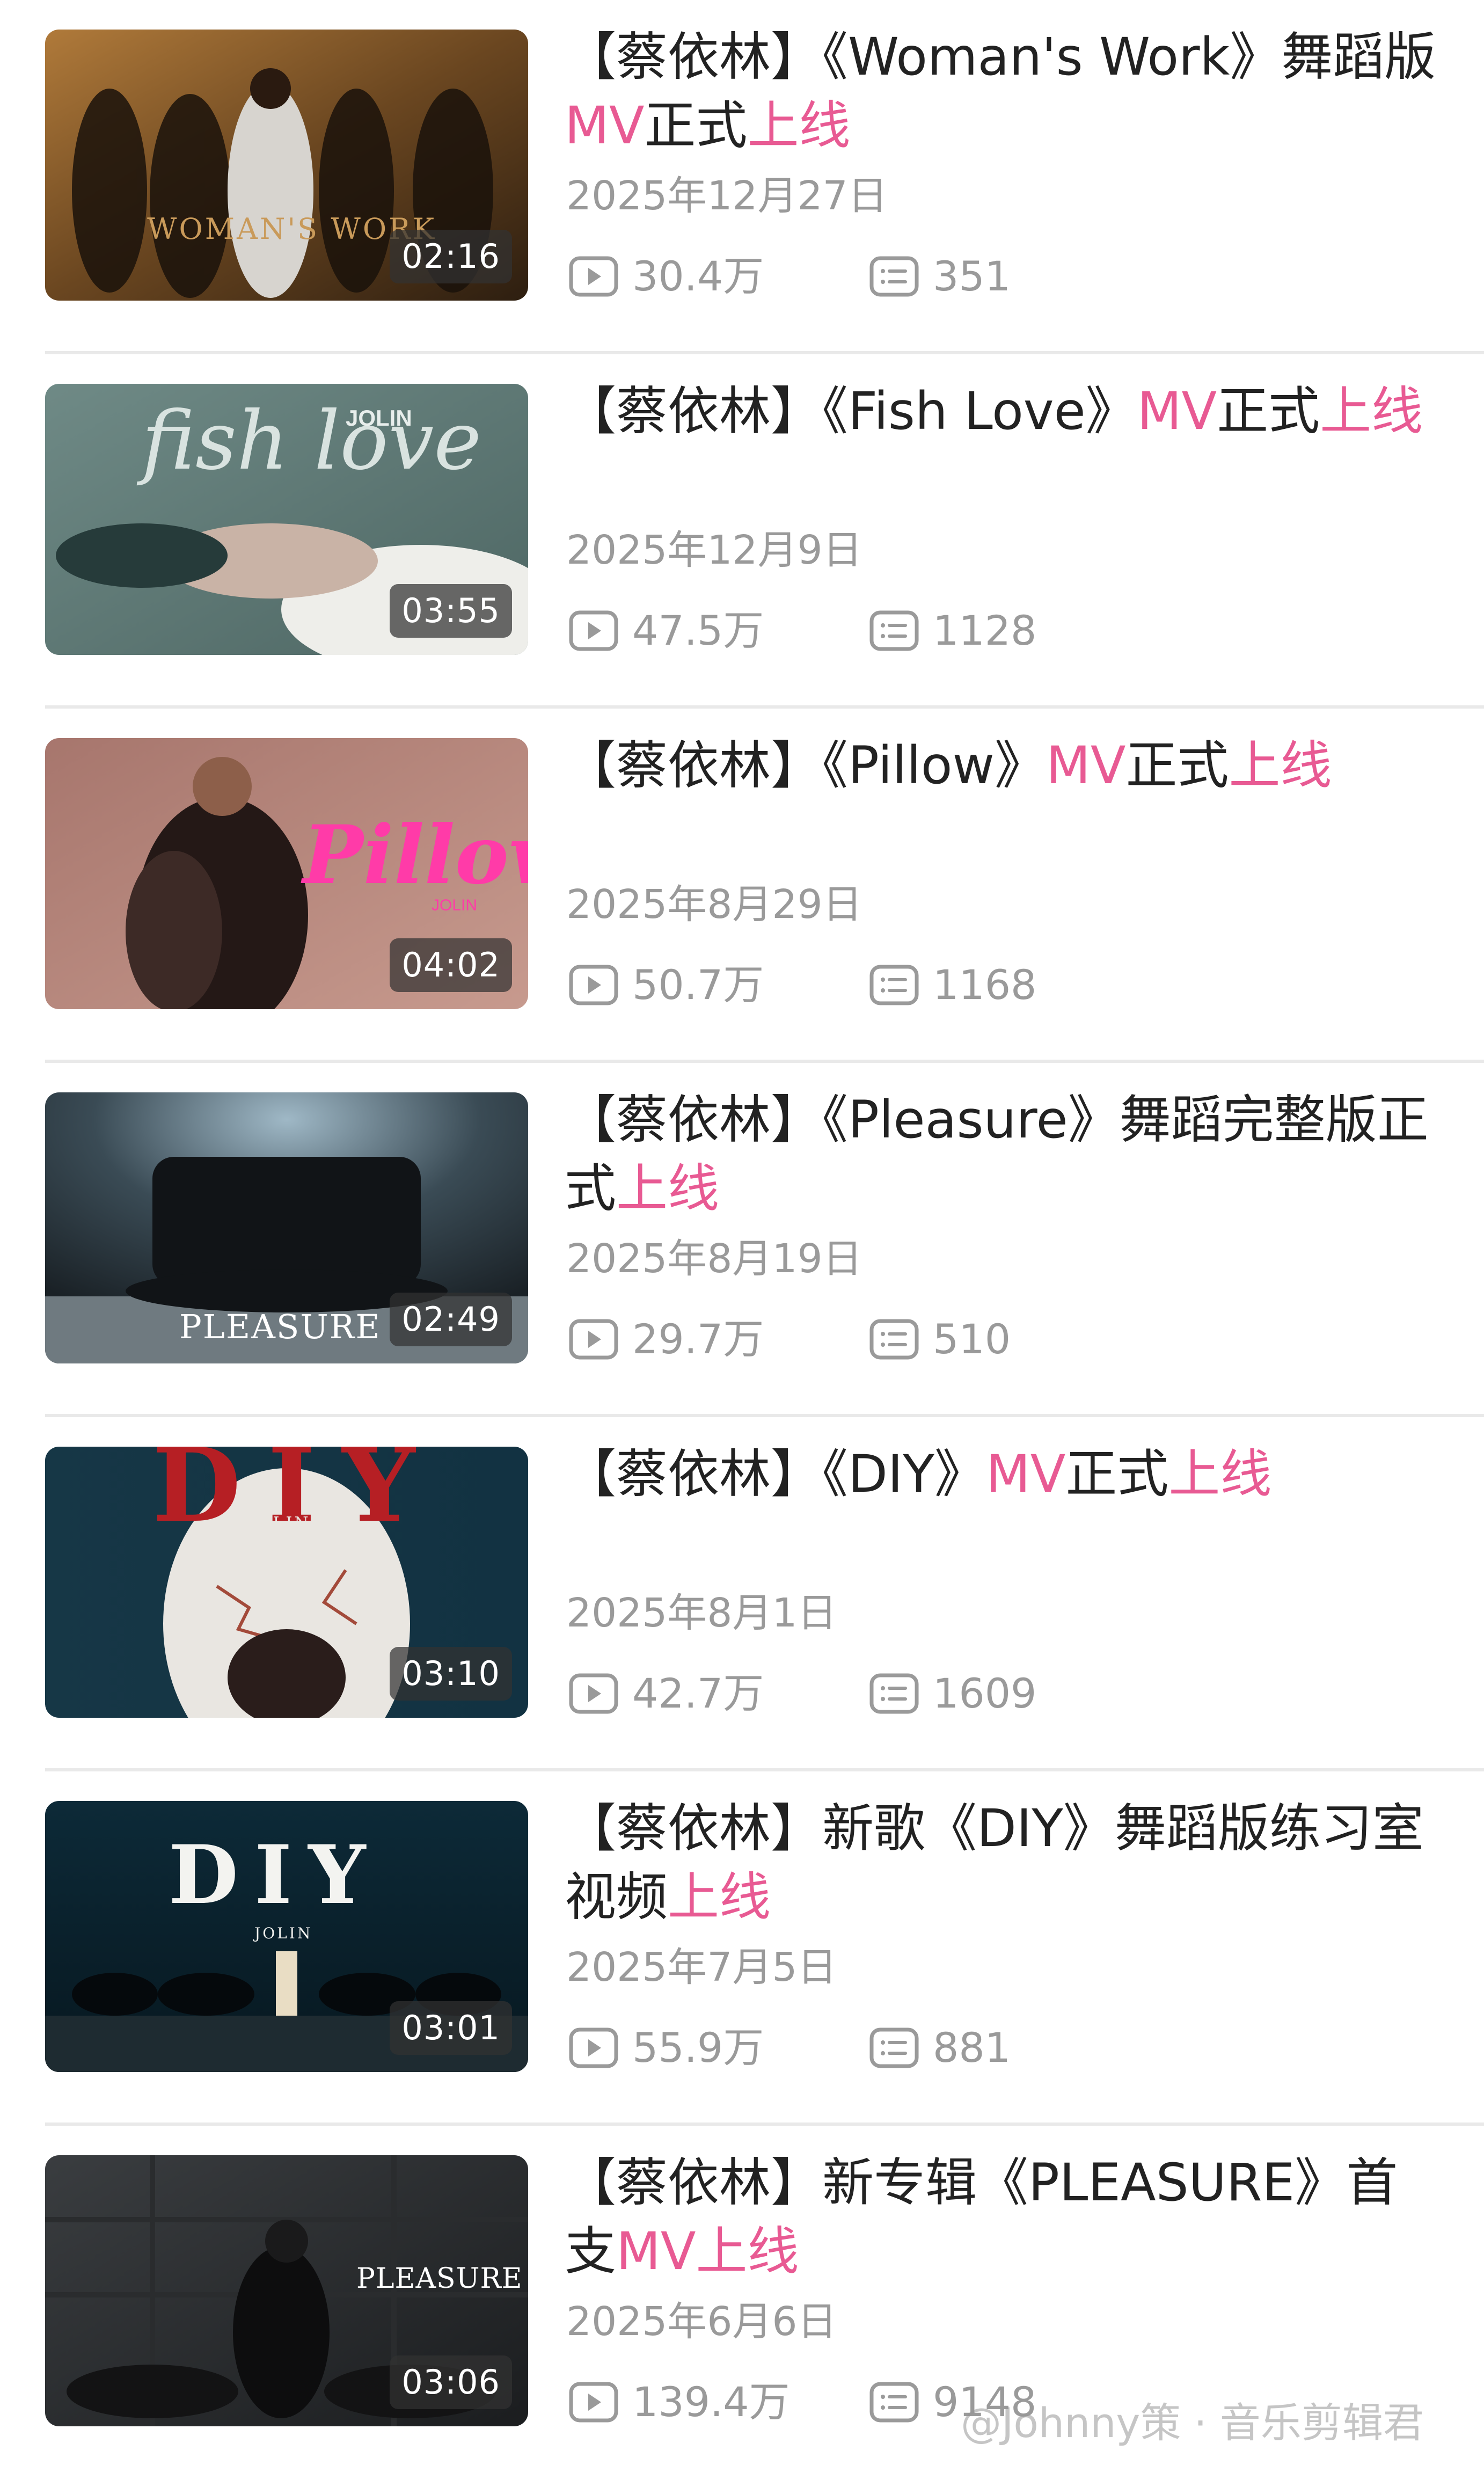  I want to click on duration-badge: 03:55, so click(451, 611).